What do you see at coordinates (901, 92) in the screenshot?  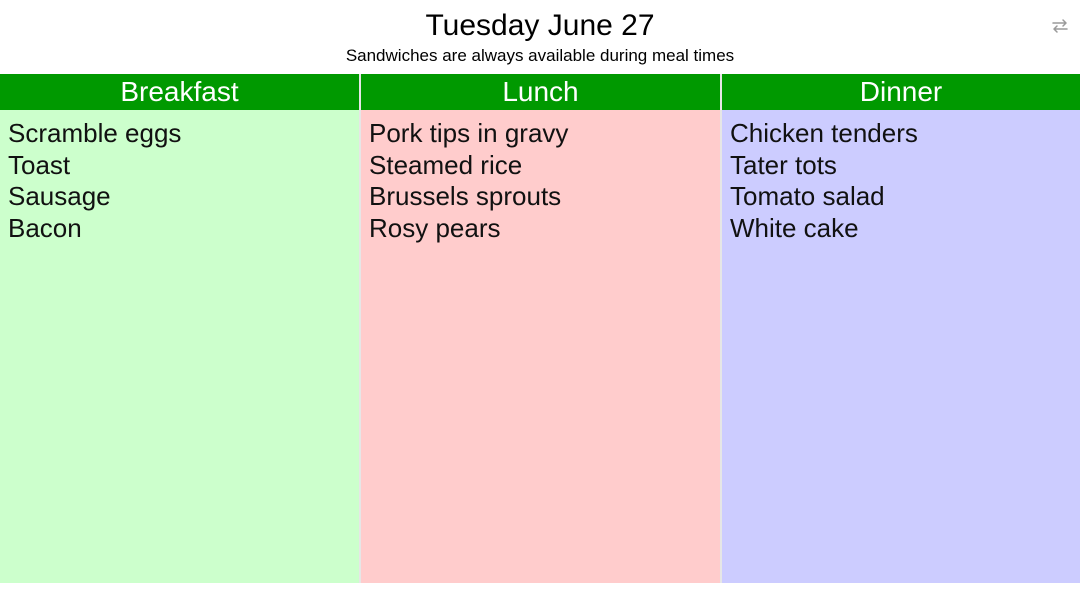 I see `dinner-heading: Dinner` at bounding box center [901, 92].